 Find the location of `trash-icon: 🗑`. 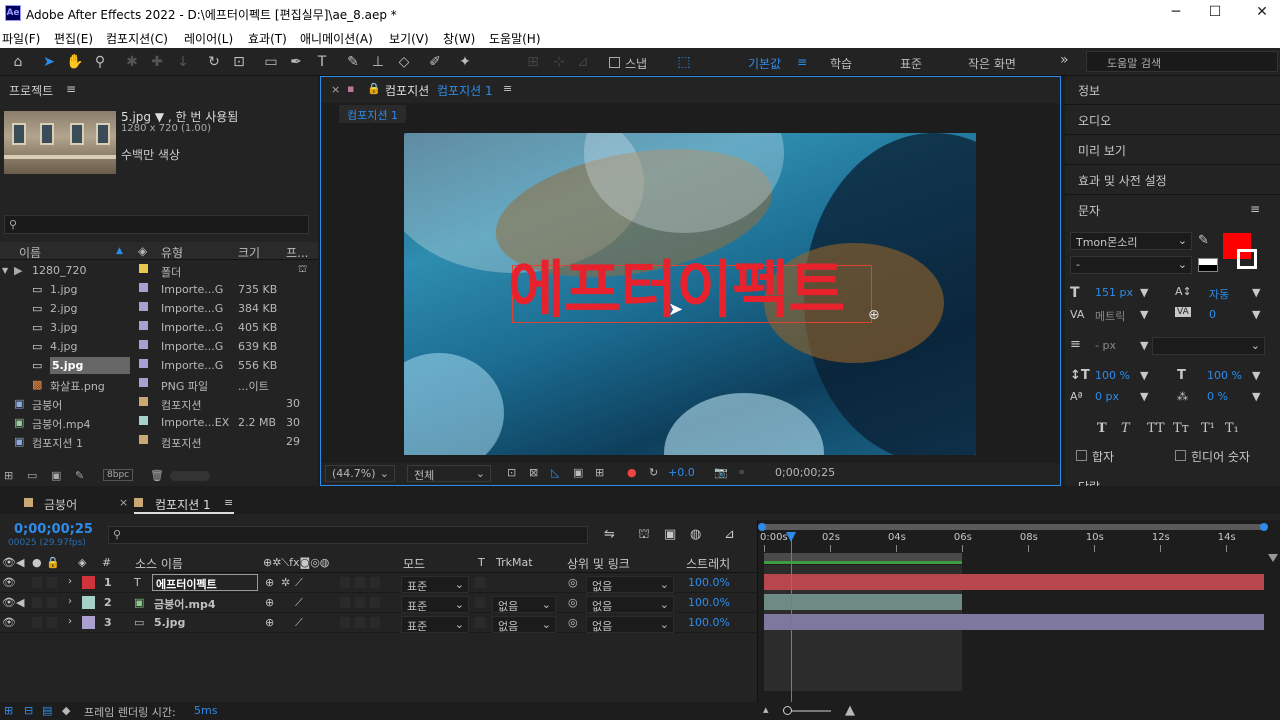

trash-icon: 🗑 is located at coordinates (157, 475).